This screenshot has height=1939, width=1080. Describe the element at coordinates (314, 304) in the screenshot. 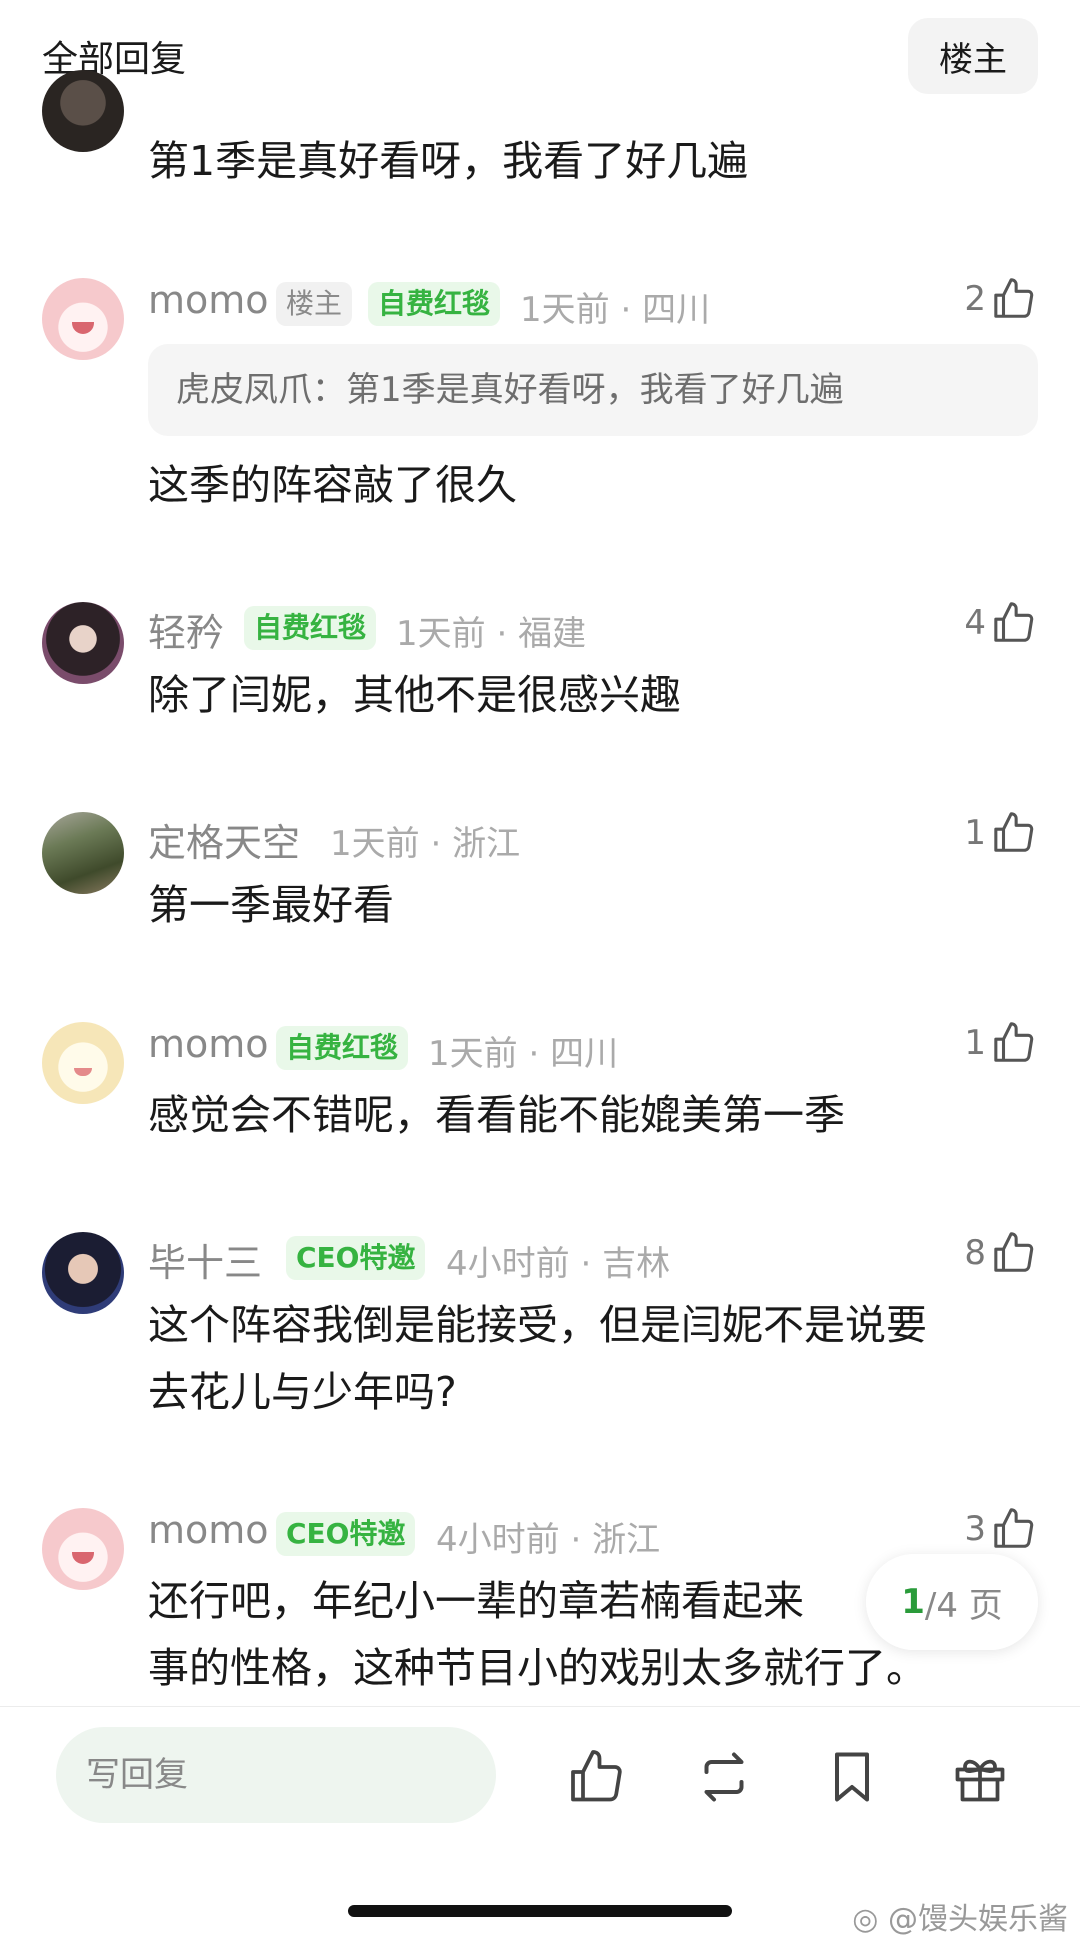

I see `op-badge: 楼主` at that location.